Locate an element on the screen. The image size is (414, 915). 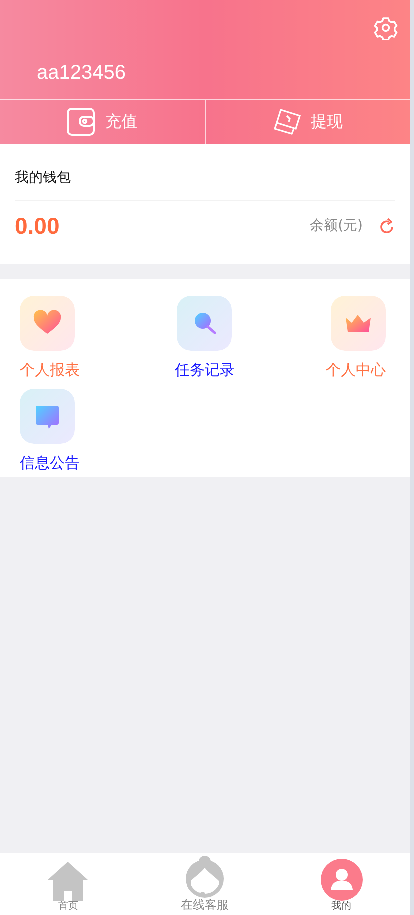
refresh-icon is located at coordinates (387, 226).